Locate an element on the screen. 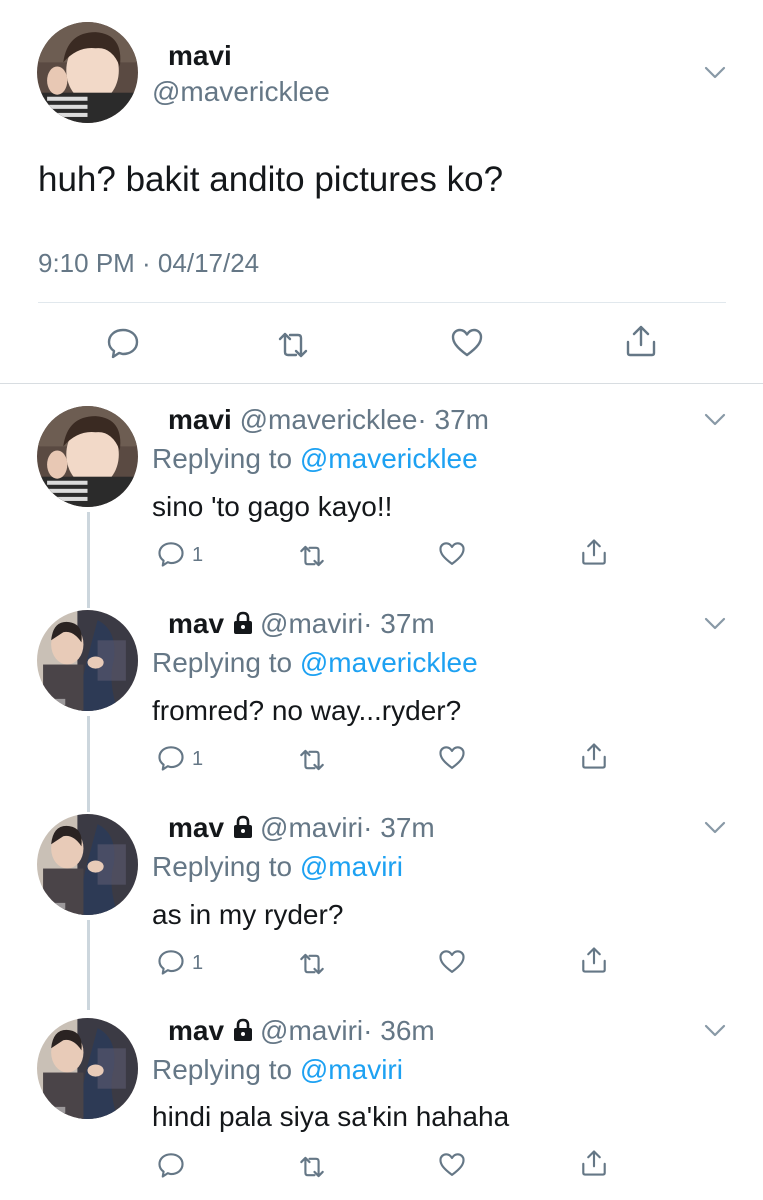 This screenshot has width=763, height=1200. reply-text: hindi pala siya sa'kin hahaha is located at coordinates (331, 1116).